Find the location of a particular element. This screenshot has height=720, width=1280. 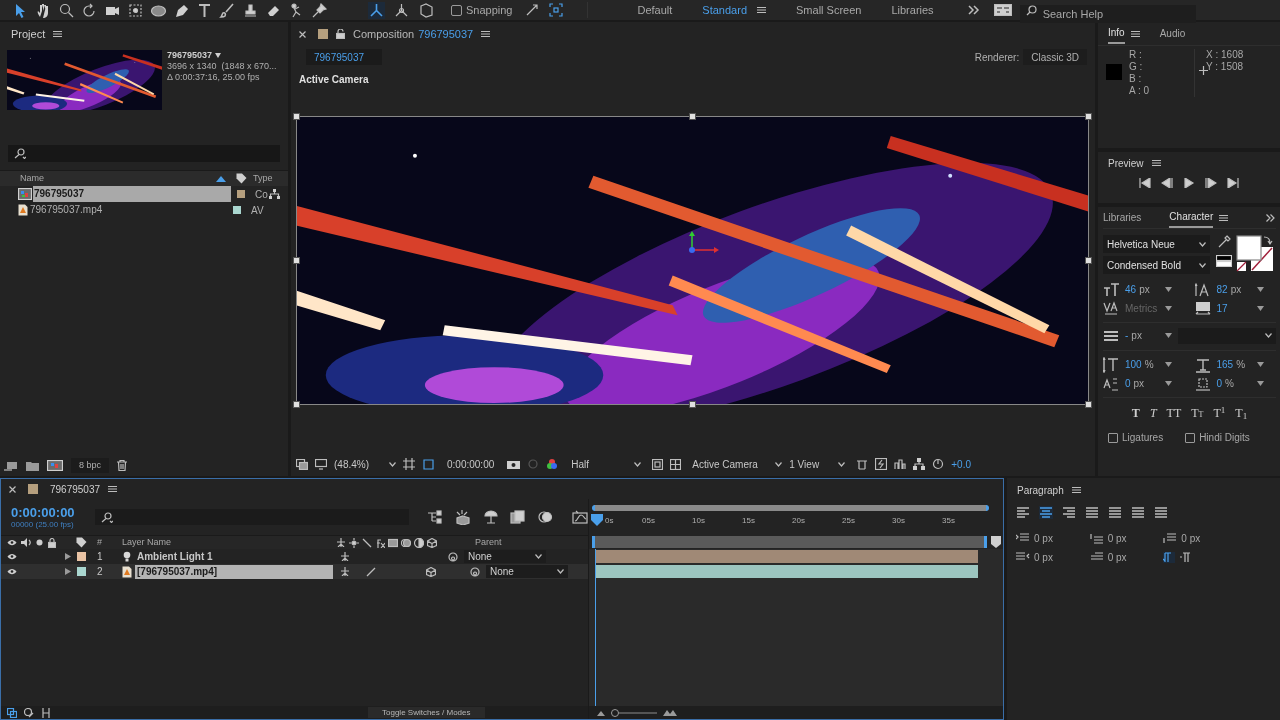

panel-tab: Audio is located at coordinates (1172, 33).